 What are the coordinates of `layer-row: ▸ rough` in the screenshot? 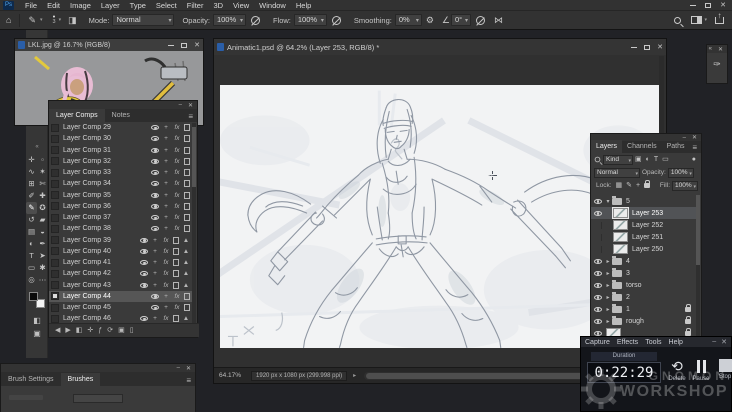 It's located at (644, 321).